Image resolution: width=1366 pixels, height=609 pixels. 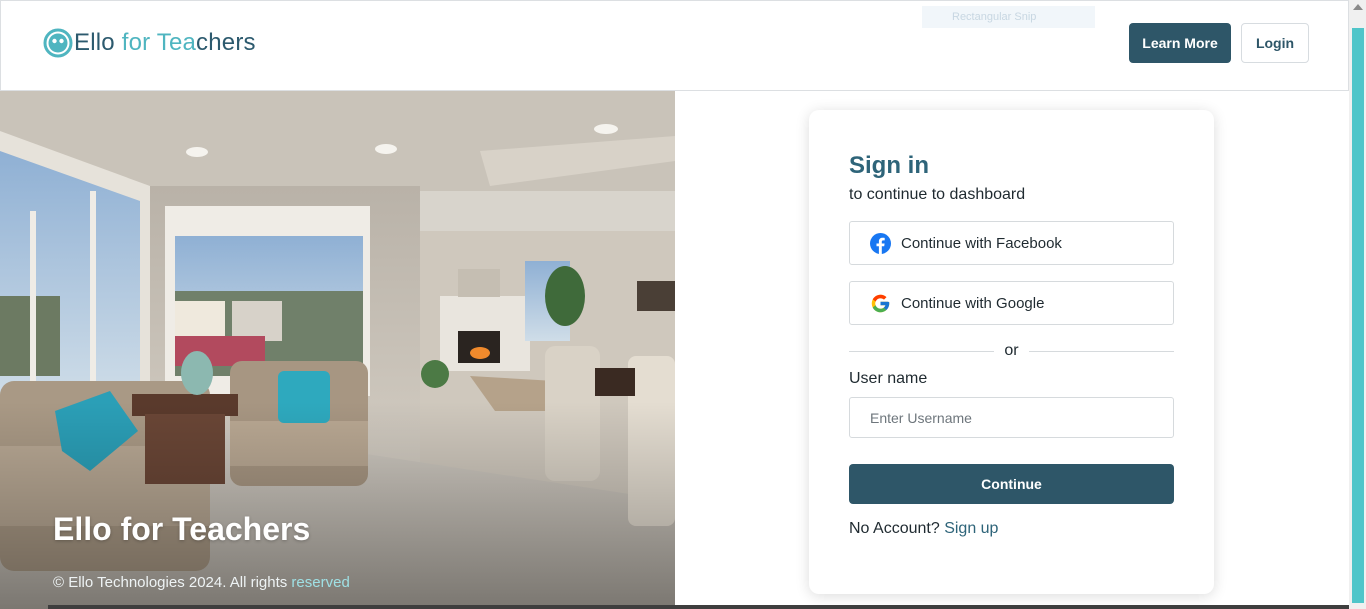 What do you see at coordinates (889, 165) in the screenshot?
I see `signin-title: Sign in` at bounding box center [889, 165].